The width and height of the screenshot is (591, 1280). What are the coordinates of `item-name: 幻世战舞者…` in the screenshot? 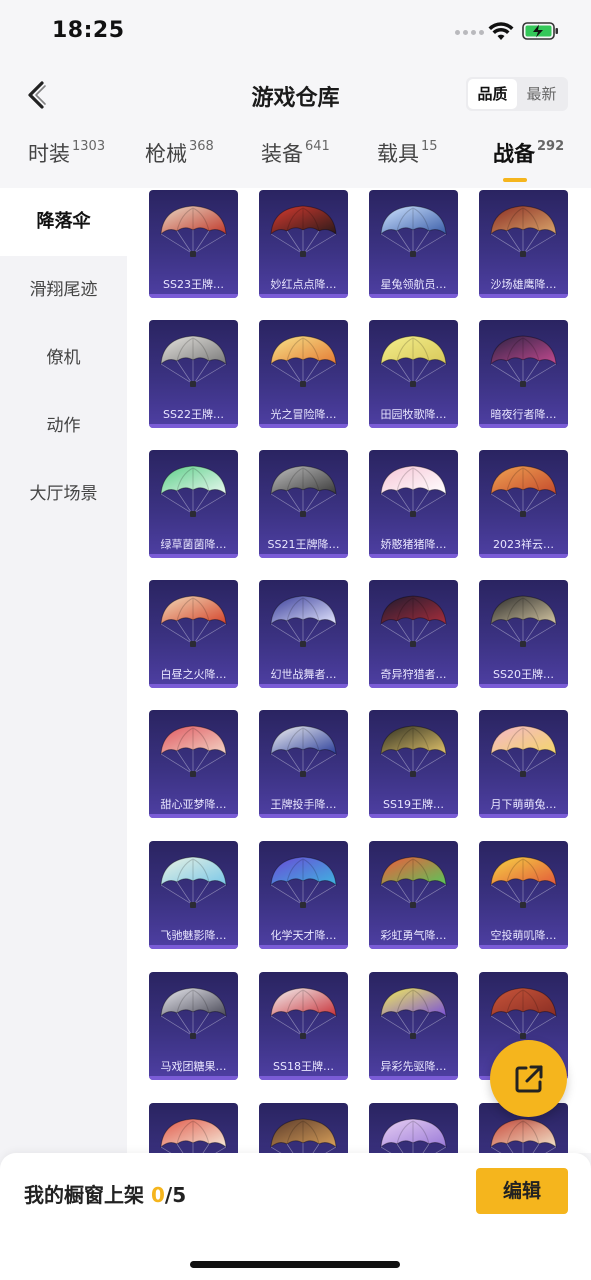 It's located at (303, 674).